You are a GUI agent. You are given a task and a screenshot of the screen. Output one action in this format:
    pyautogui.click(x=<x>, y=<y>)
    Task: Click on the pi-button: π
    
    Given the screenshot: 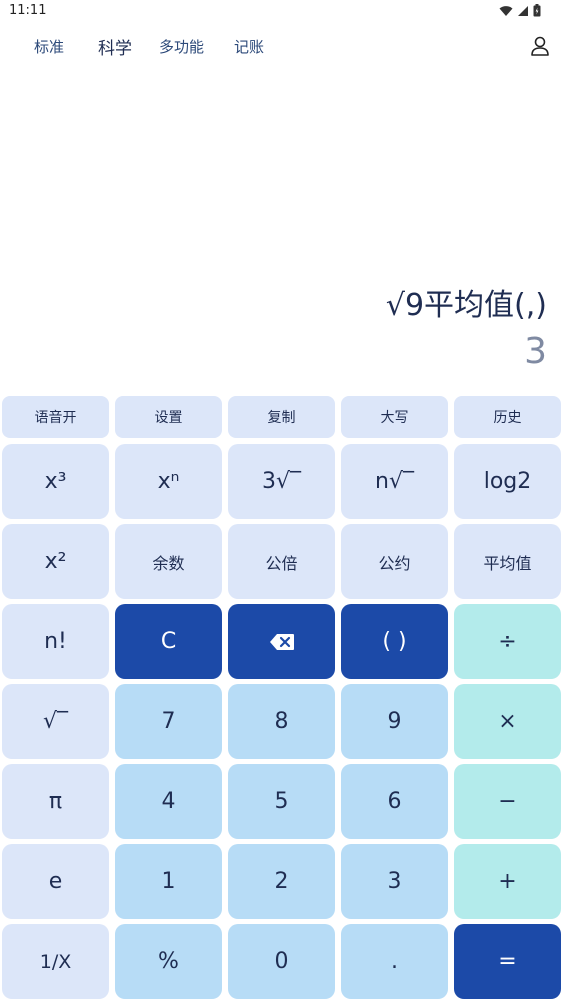 What is the action you would take?
    pyautogui.click(x=55, y=801)
    